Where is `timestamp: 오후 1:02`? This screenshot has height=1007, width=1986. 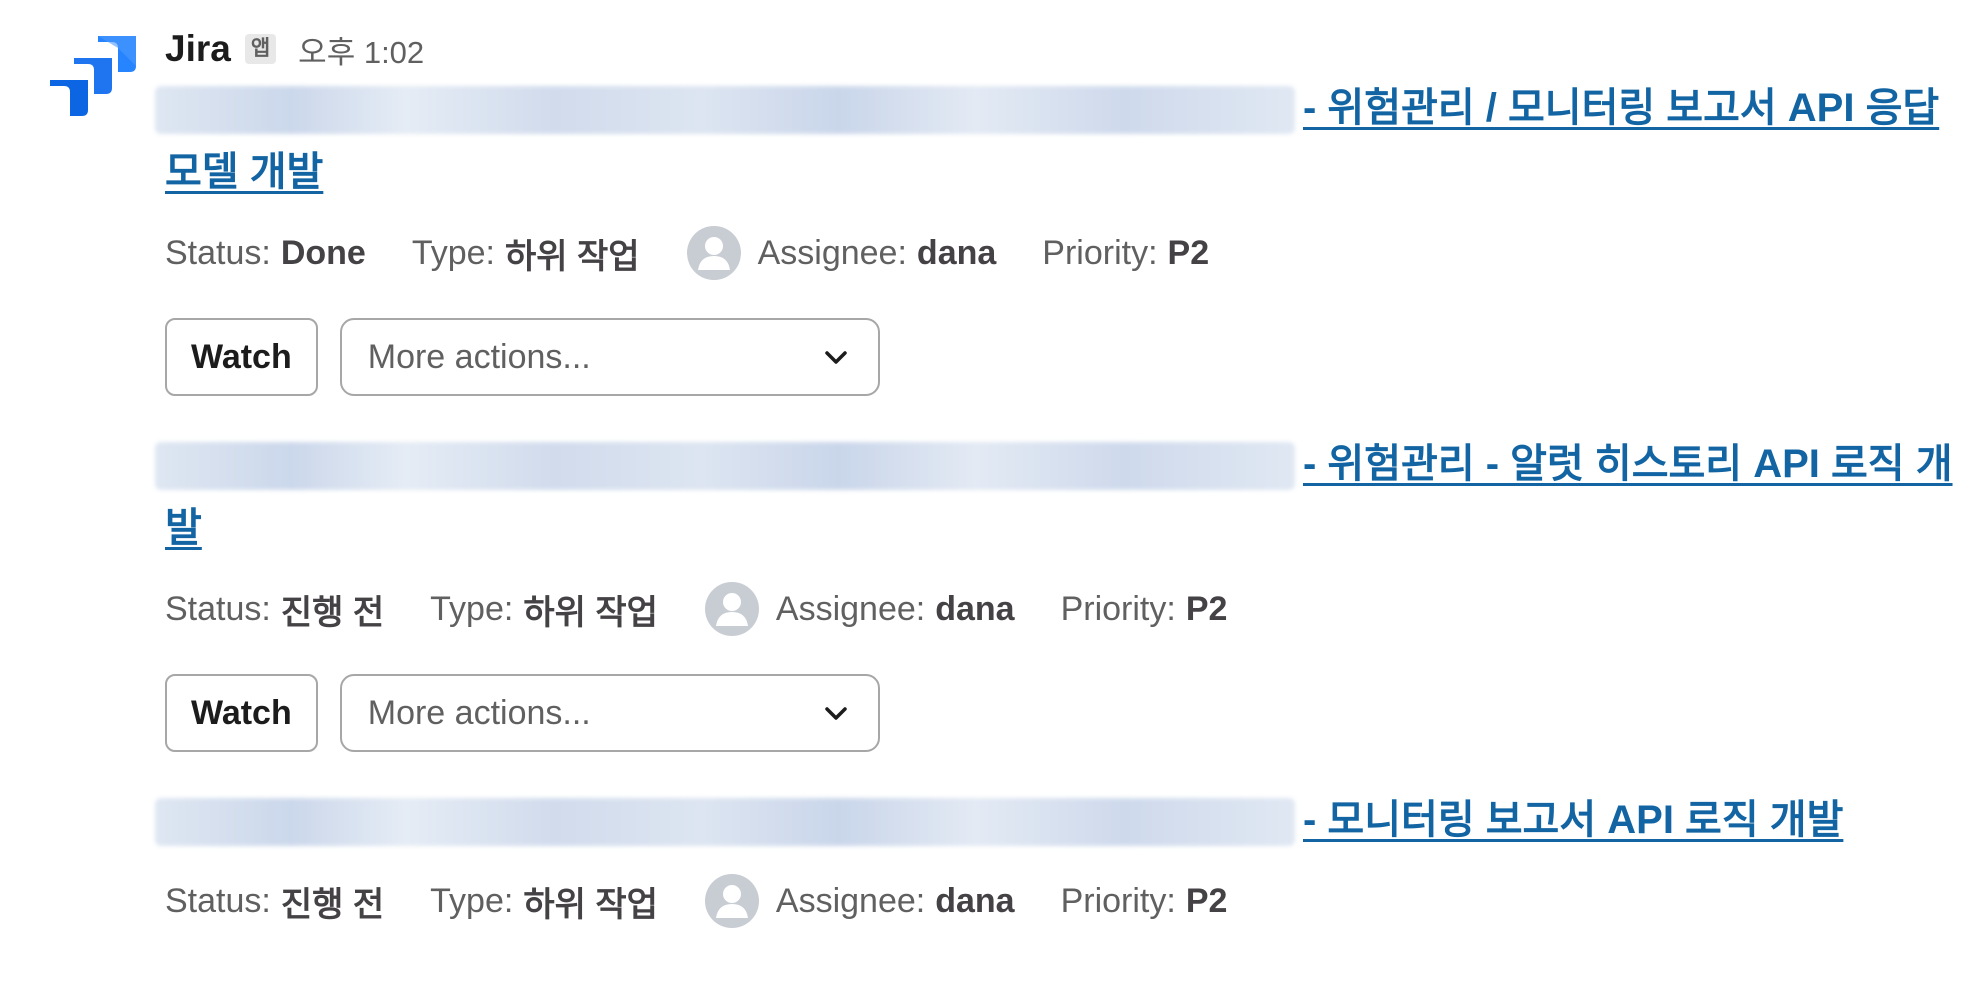
timestamp: 오후 1:02 is located at coordinates (361, 49).